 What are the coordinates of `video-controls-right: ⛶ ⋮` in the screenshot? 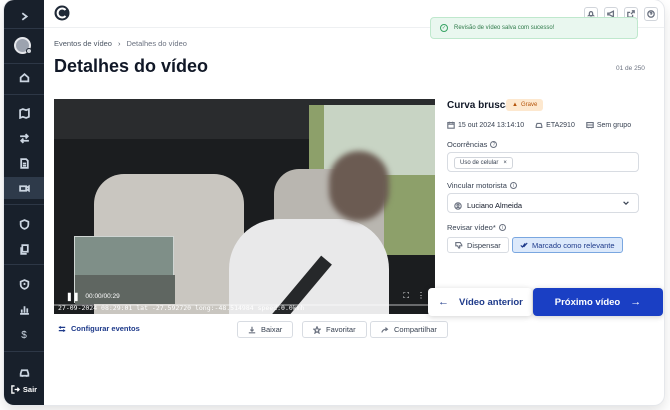 It's located at (414, 296).